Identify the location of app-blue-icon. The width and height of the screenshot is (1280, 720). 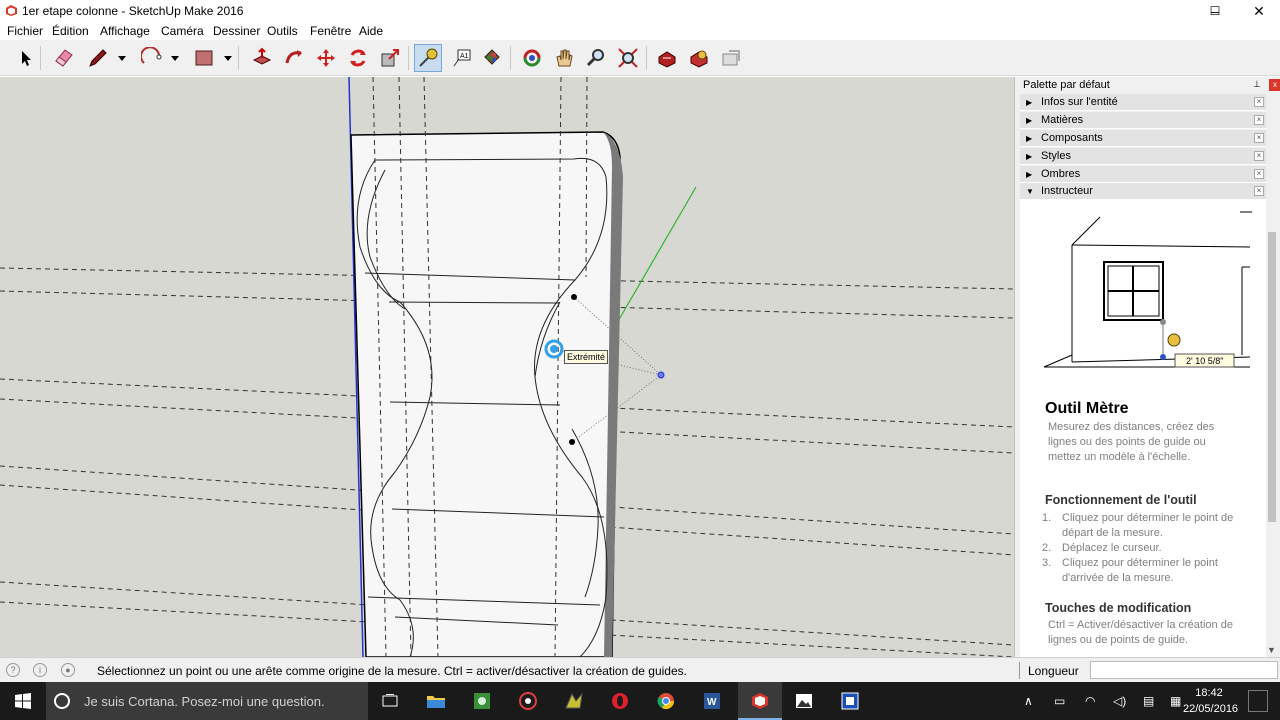
(850, 701).